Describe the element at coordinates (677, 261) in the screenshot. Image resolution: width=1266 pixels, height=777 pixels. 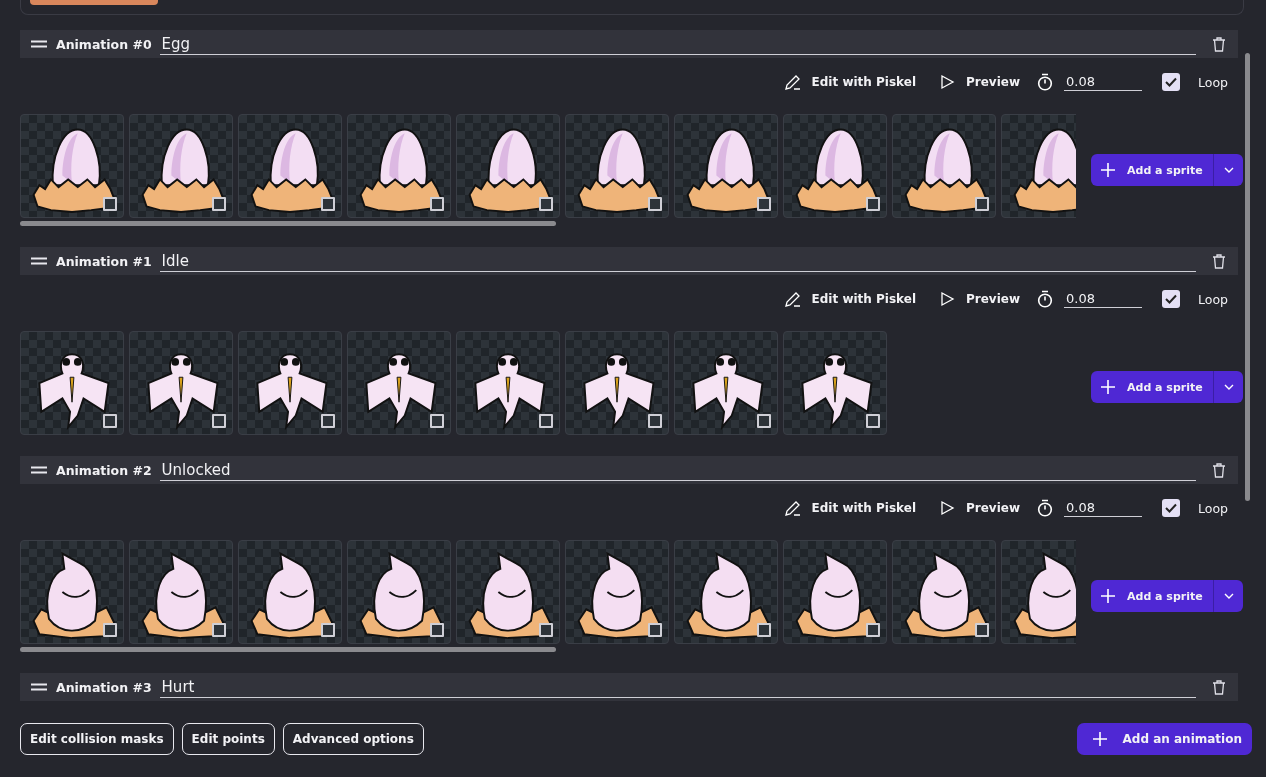
I see `animation-name-field: Idle` at that location.